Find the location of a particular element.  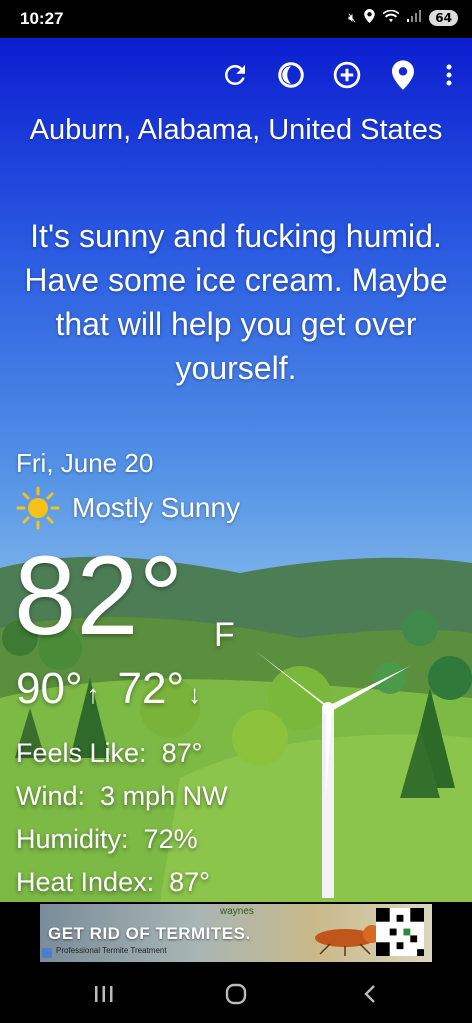

theme-icon is located at coordinates (291, 75).